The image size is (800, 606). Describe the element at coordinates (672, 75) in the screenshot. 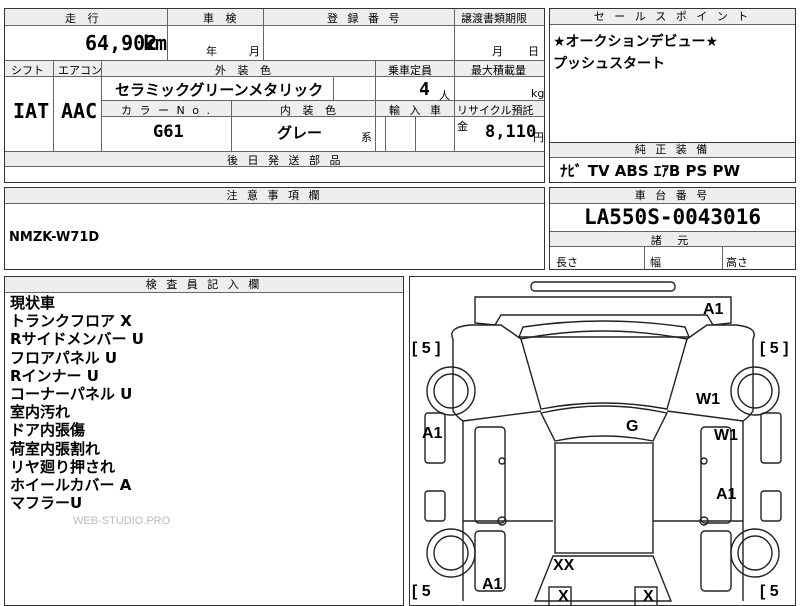

I see `sales-point-box: セ ー ル ス ポ イ ン ト ★オークションデビュー★ プッシュスタート` at that location.